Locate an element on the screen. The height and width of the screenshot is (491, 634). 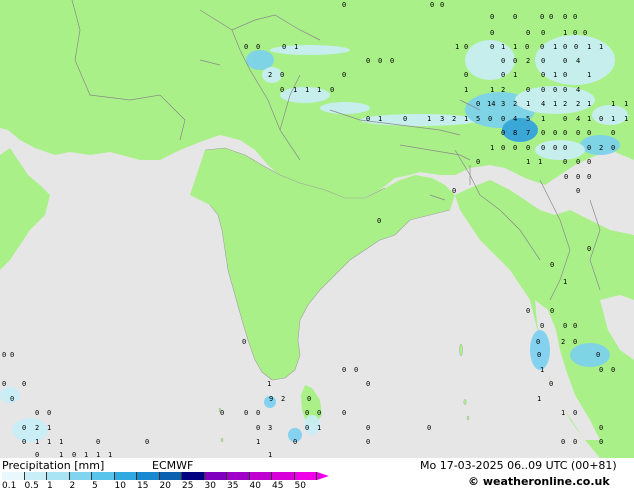
precip-value: 8 is located at coordinates (515, 133).